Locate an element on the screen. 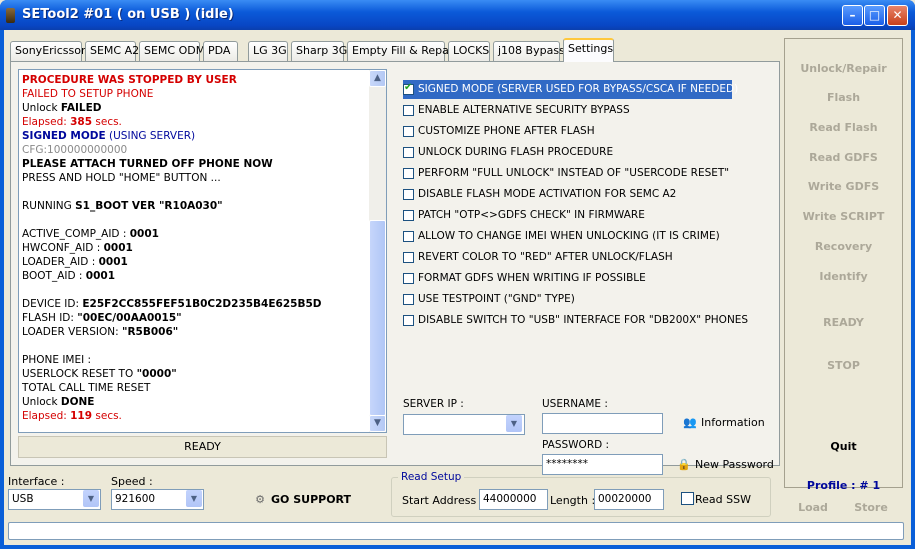  tab-sharp-3g: Sharp 3G is located at coordinates (319, 51).